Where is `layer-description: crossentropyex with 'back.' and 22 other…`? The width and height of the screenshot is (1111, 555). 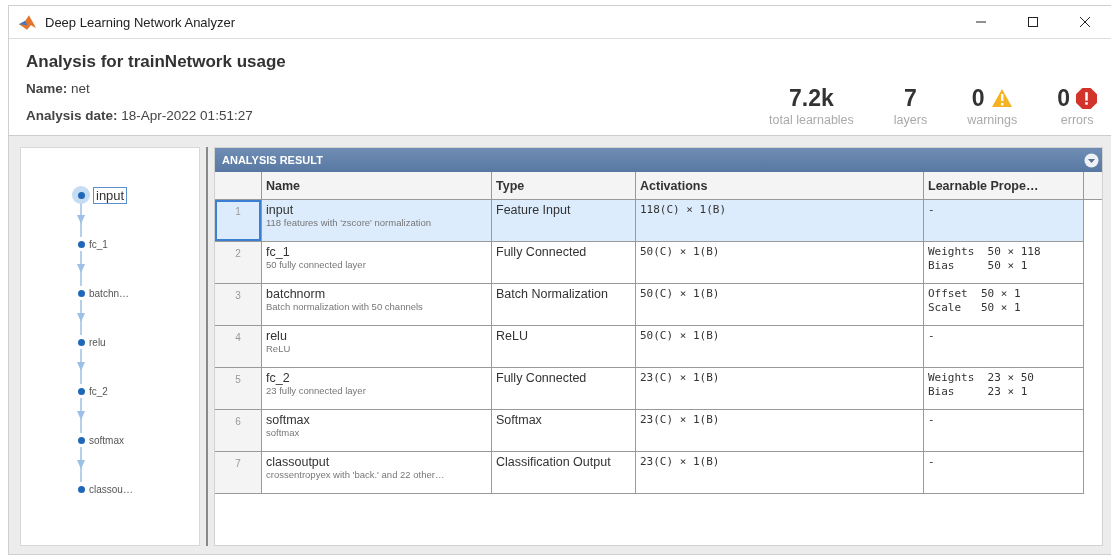
layer-description: crossentropyex with 'back.' and 22 other… is located at coordinates (356, 474).